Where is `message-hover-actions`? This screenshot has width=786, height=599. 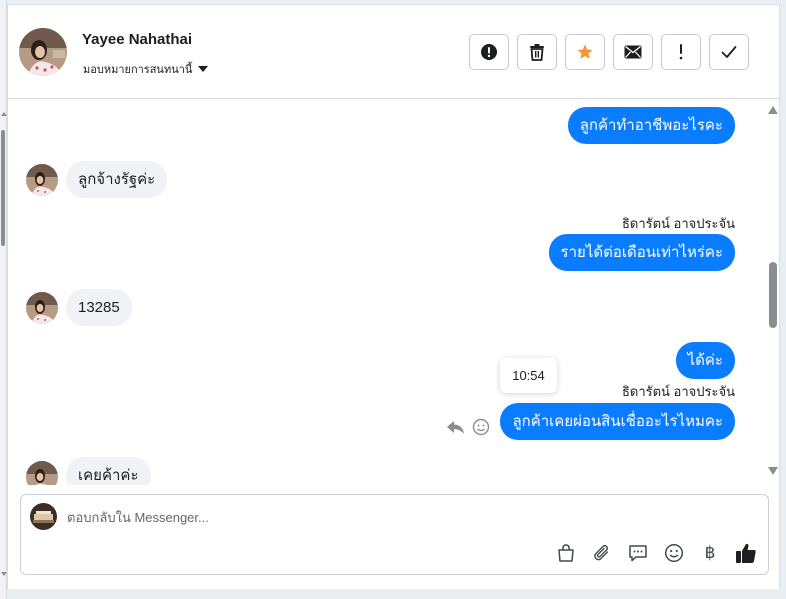
message-hover-actions is located at coordinates (468, 429).